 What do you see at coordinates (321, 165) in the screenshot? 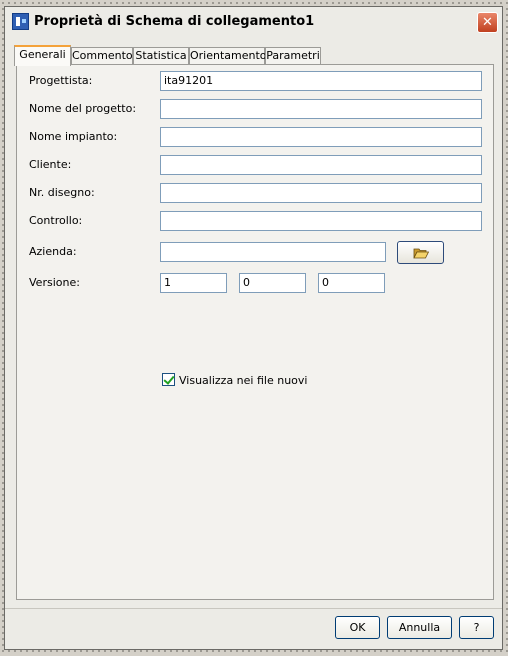
I see `cliente-field` at bounding box center [321, 165].